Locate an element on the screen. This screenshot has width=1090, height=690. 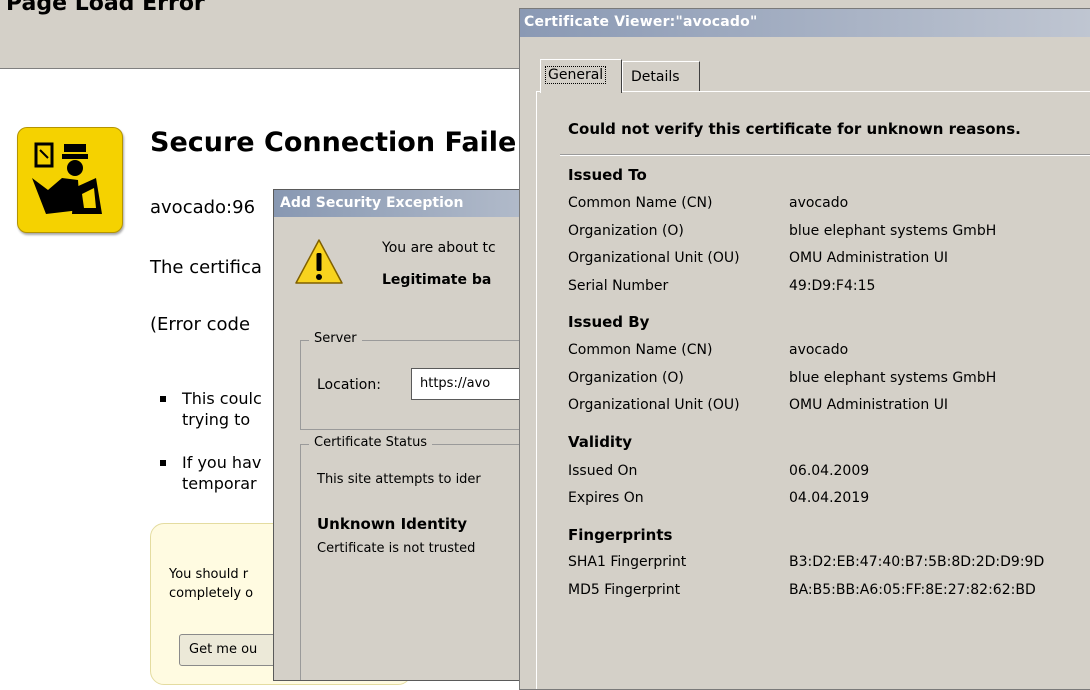
field-label: Expires On is located at coordinates (606, 498).